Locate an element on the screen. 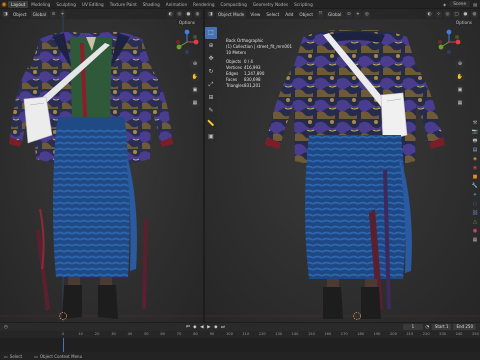 This screenshot has width=480, height=360. scene-selector: ◈ Scene ▤ is located at coordinates (461, 4).